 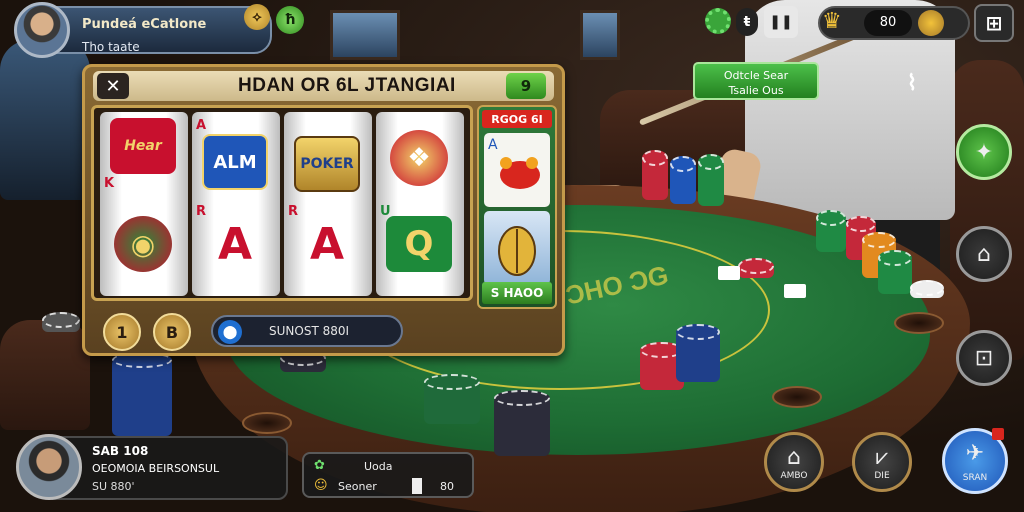 I want to click on reel-3: POKER R A, so click(x=328, y=204).